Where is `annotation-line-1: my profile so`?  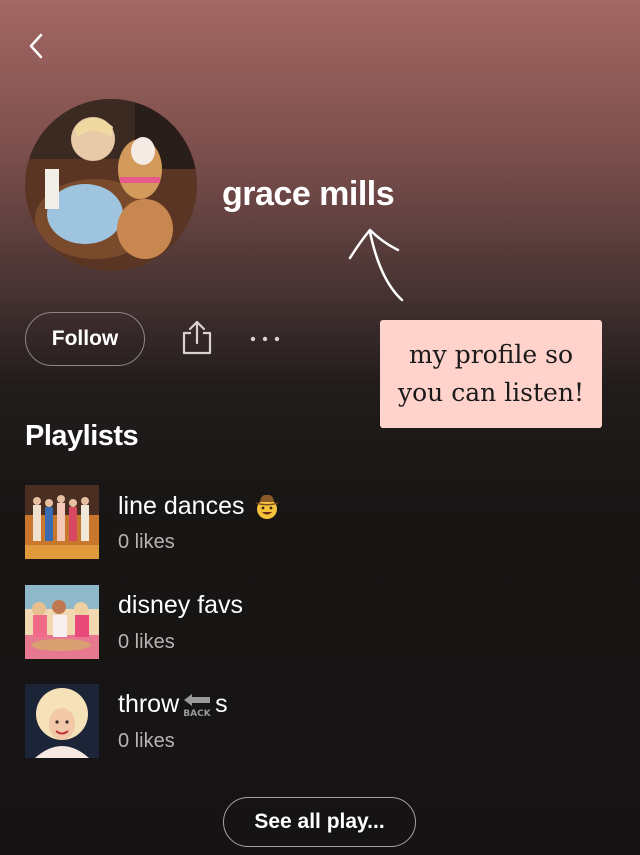 annotation-line-1: my profile so is located at coordinates (491, 354).